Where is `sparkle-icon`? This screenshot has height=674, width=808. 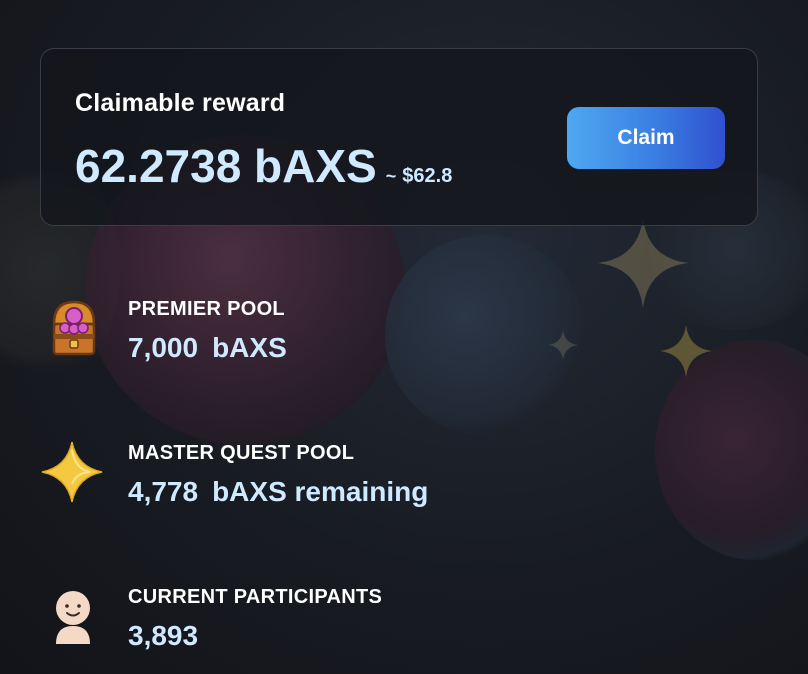
sparkle-icon is located at coordinates (643, 263).